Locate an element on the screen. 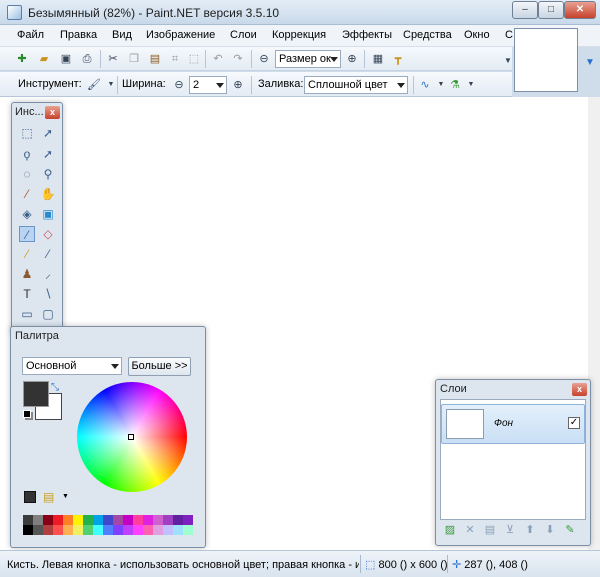 Image resolution: width=600 pixels, height=577 pixels. antialiasing-icon: ∿ is located at coordinates (425, 85).